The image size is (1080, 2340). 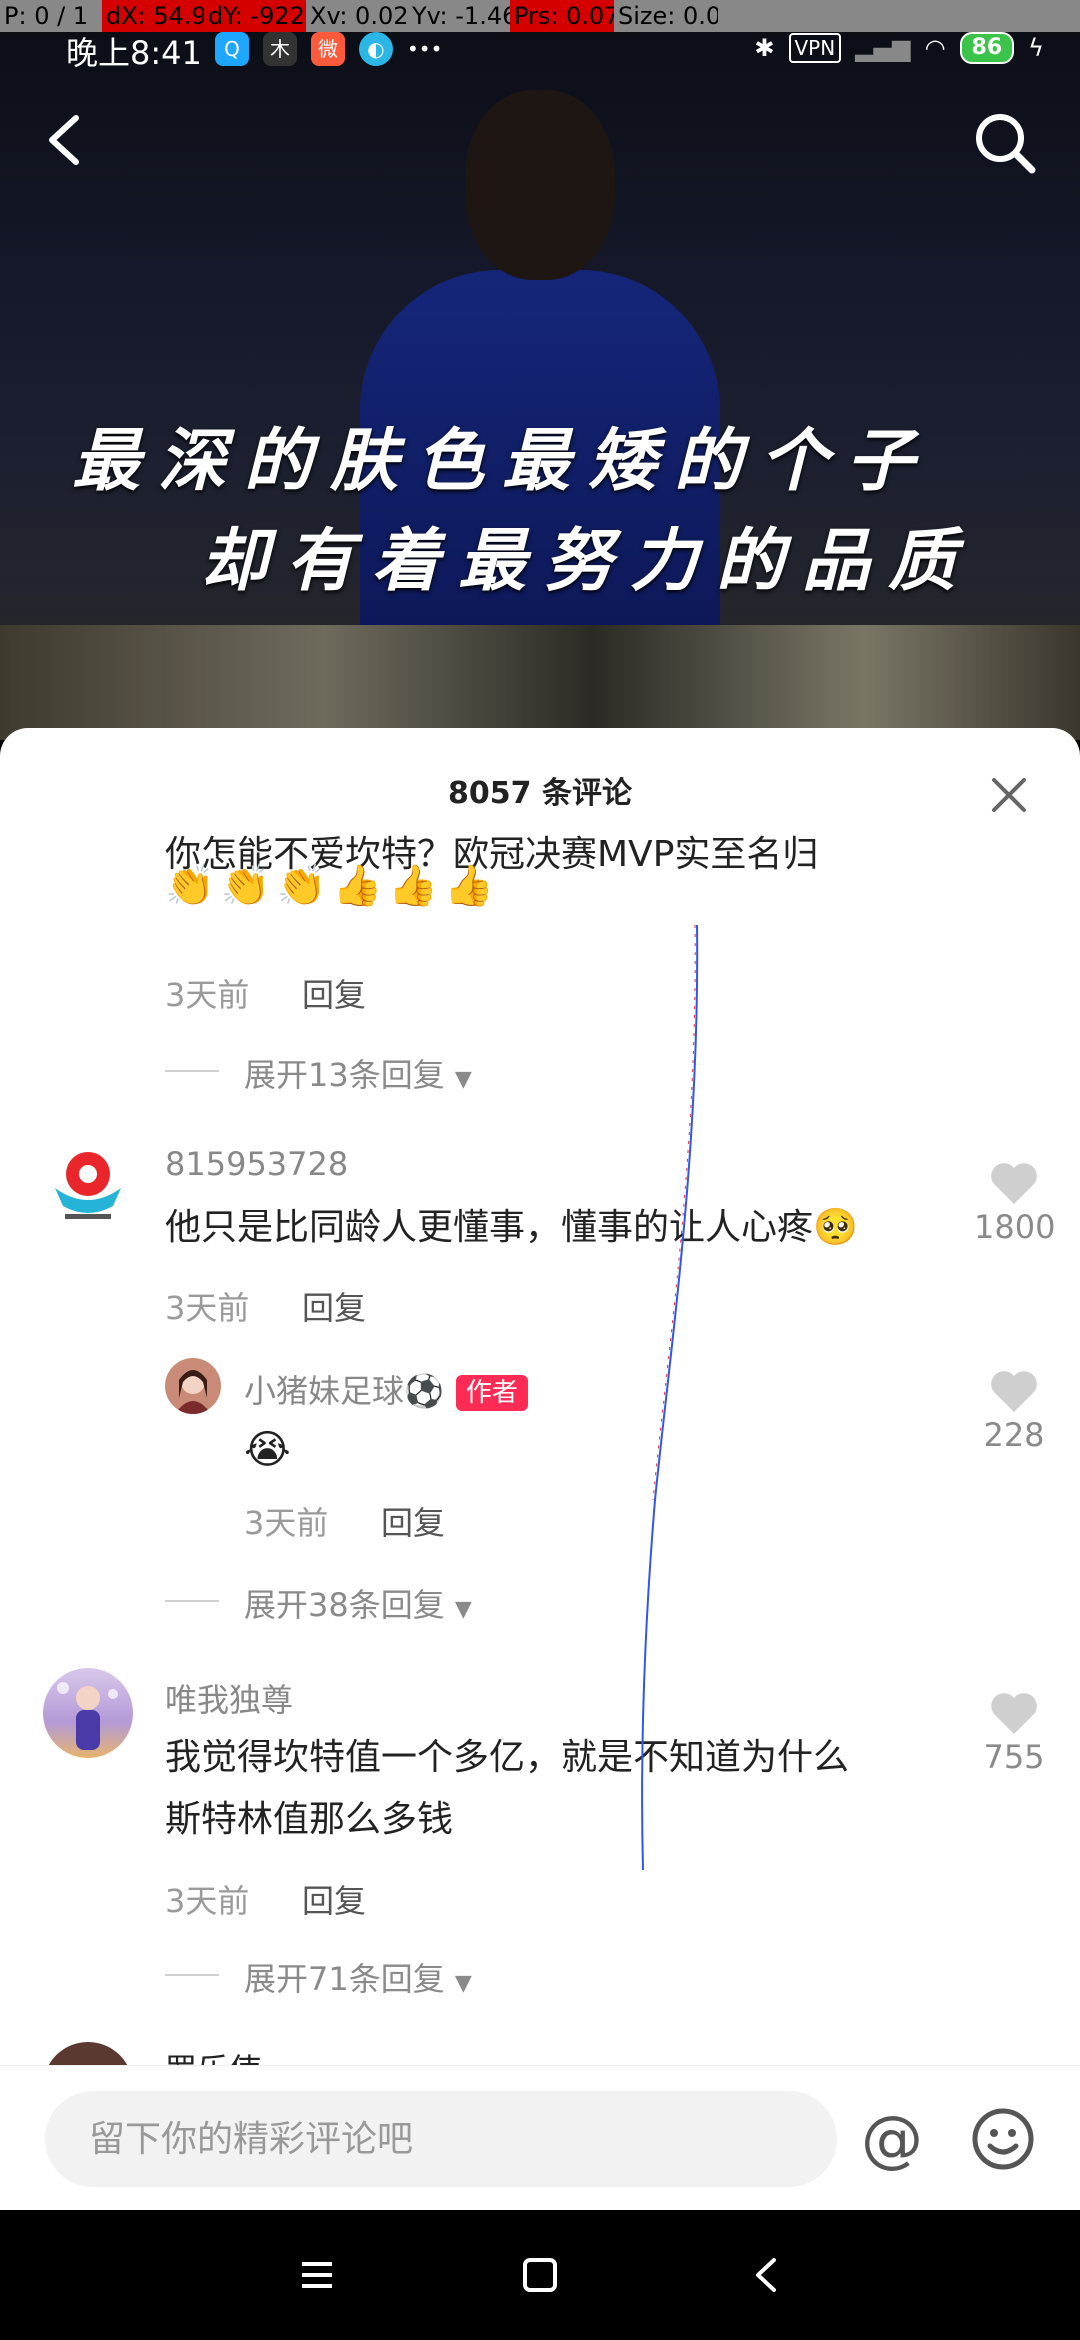 I want to click on weibo-icon: 微, so click(x=328, y=49).